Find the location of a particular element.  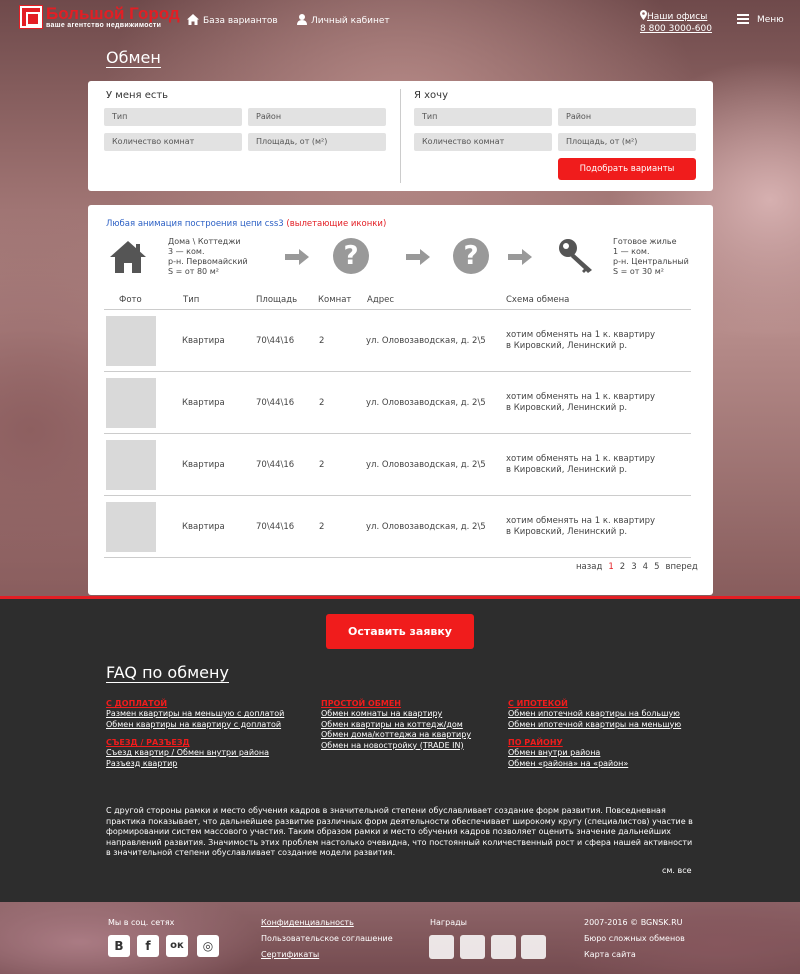

filter-divider is located at coordinates (400, 136).